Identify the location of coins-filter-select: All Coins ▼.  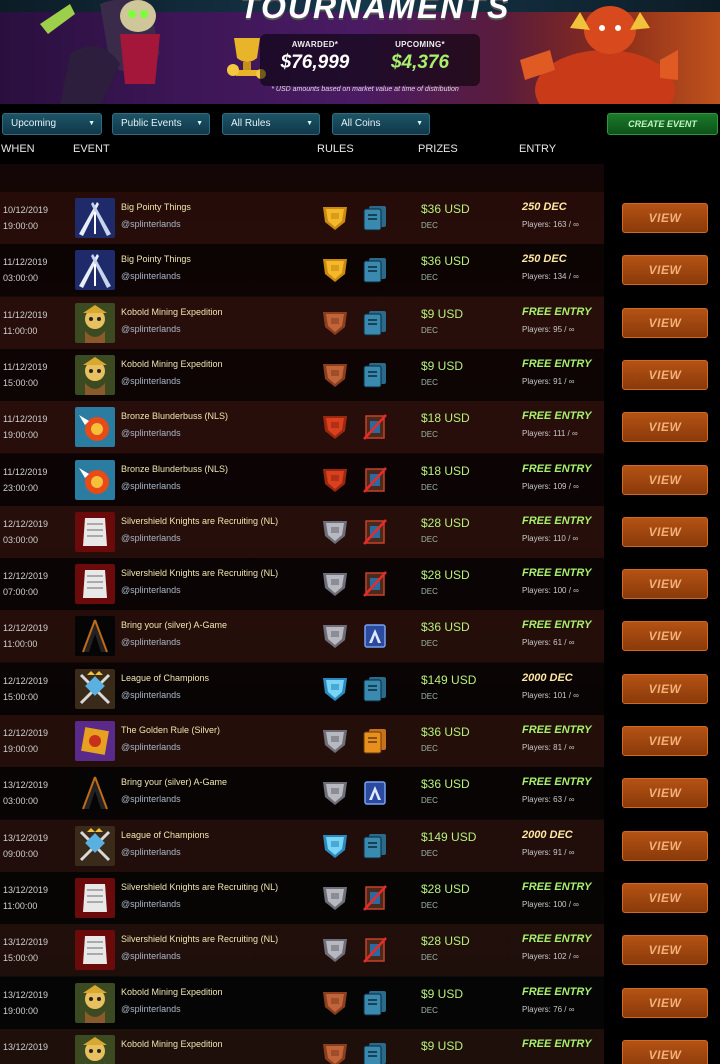
(381, 124).